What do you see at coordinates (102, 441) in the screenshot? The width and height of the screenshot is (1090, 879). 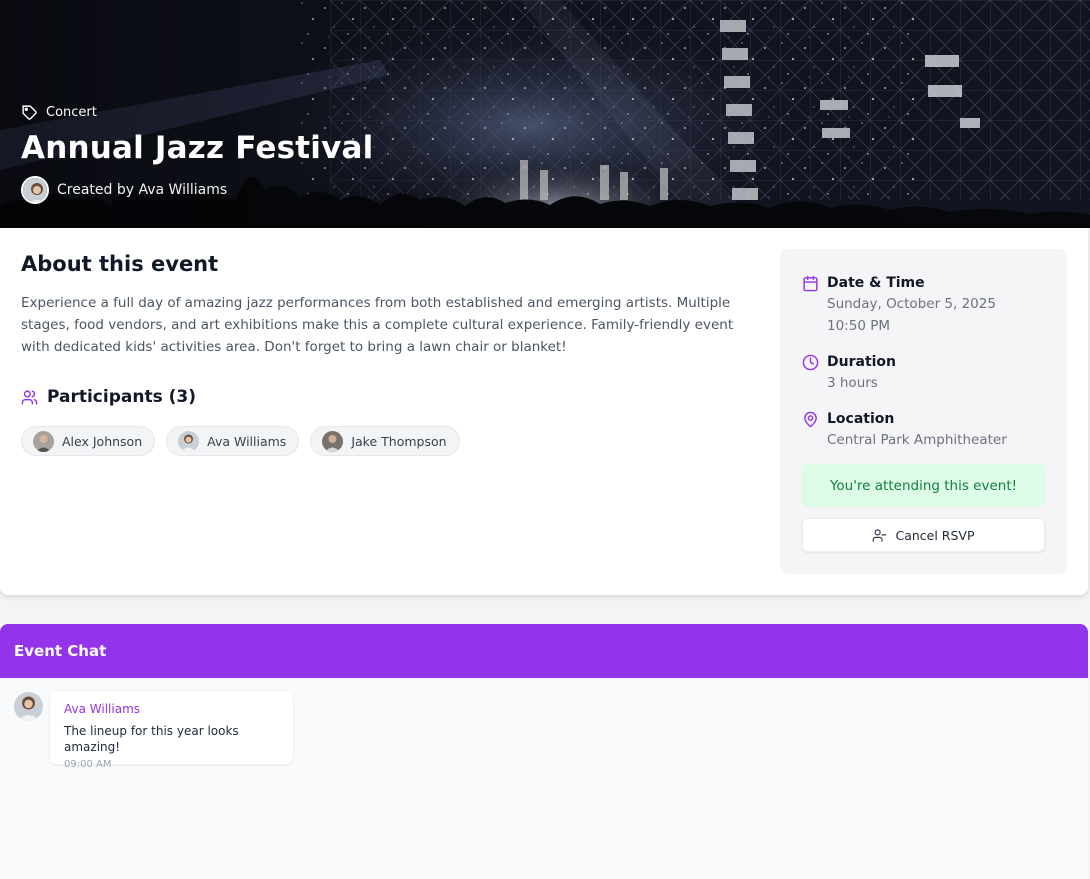 I see `participant-name: Alex Johnson` at bounding box center [102, 441].